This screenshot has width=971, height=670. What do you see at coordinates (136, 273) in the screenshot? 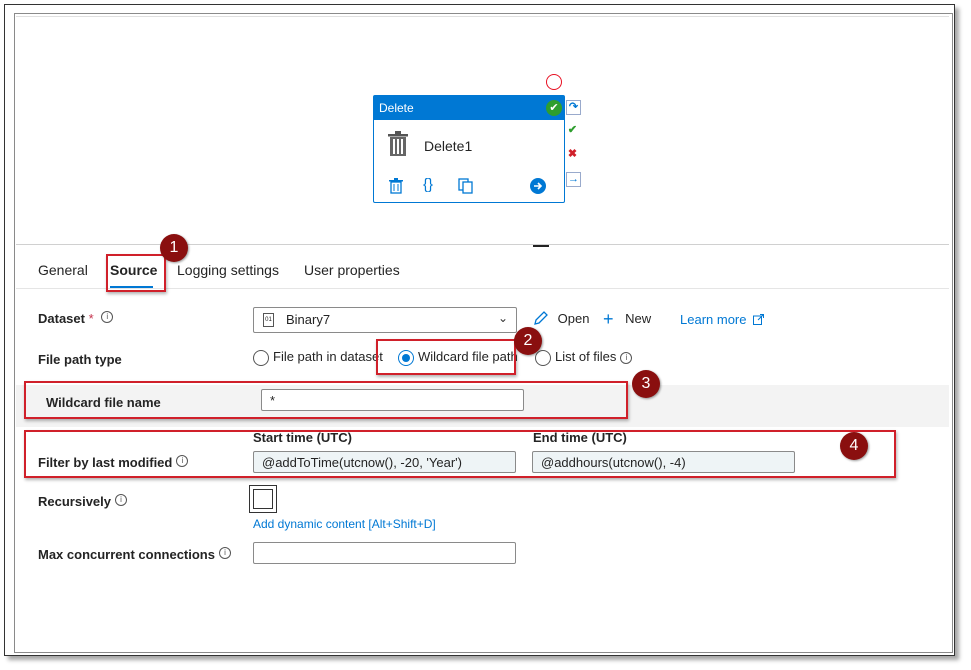
I see `callout-box-source-tab` at bounding box center [136, 273].